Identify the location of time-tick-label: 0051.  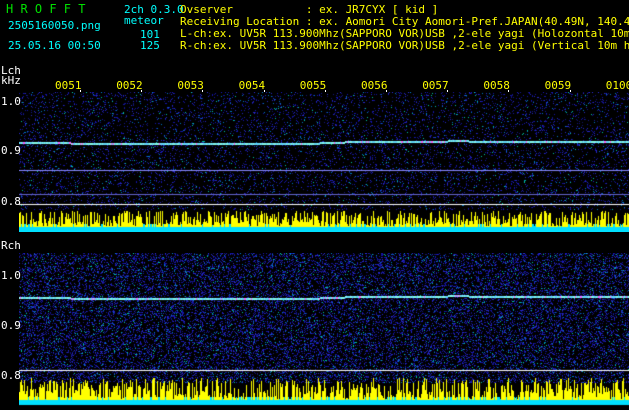
(68, 85).